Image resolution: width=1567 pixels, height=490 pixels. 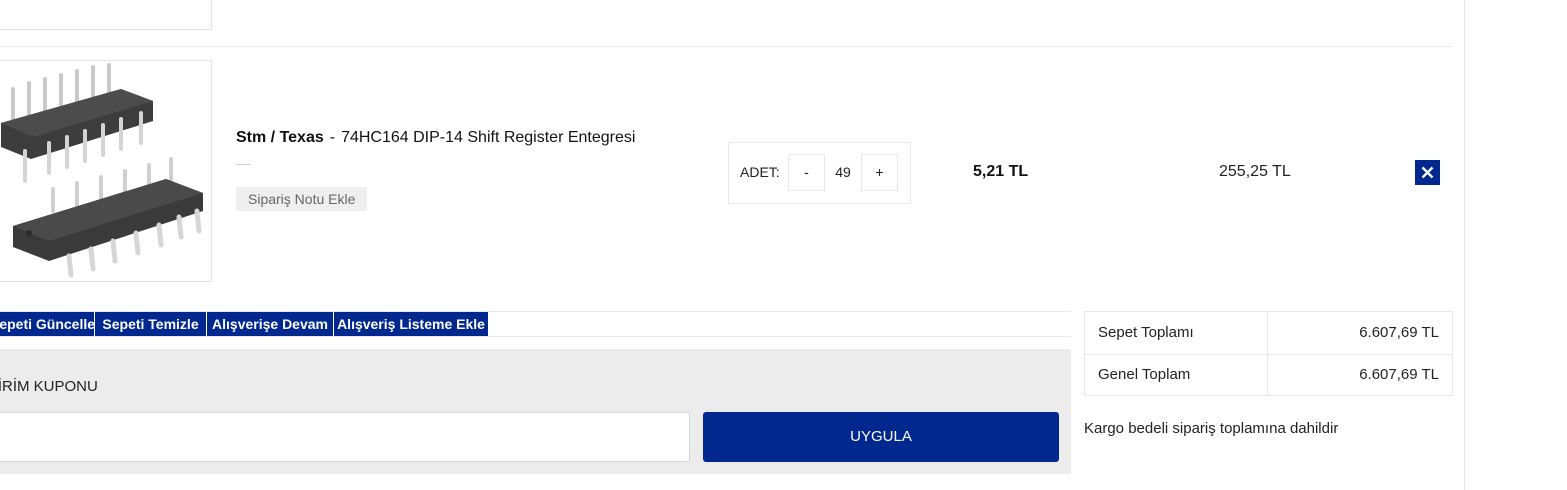 What do you see at coordinates (843, 172) in the screenshot?
I see `quantity-input: 49` at bounding box center [843, 172].